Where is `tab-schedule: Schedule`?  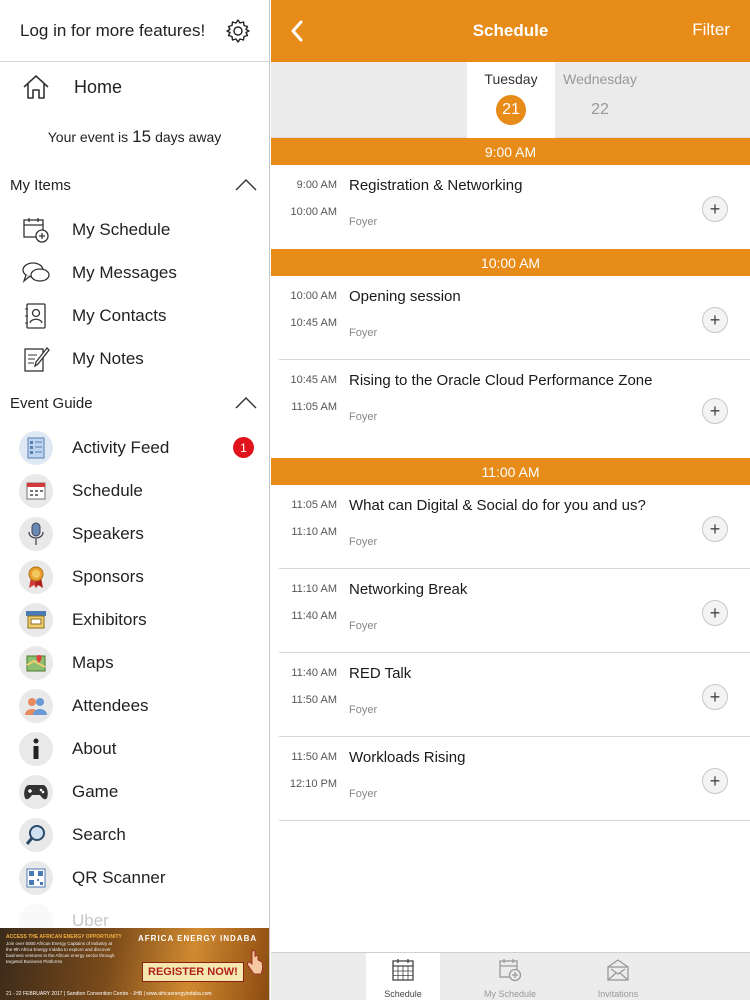
tab-schedule: Schedule is located at coordinates (403, 976).